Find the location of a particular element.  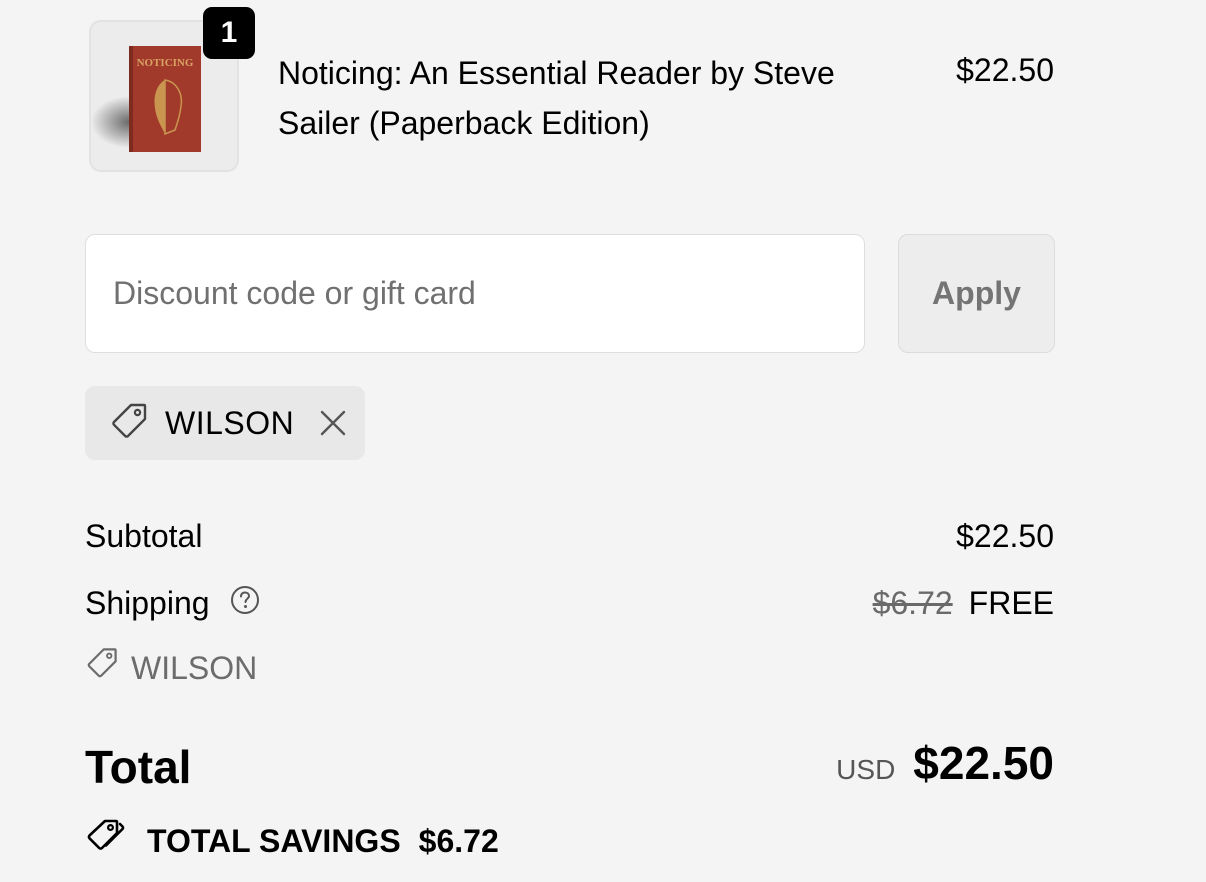

help-icon is located at coordinates (245, 604).